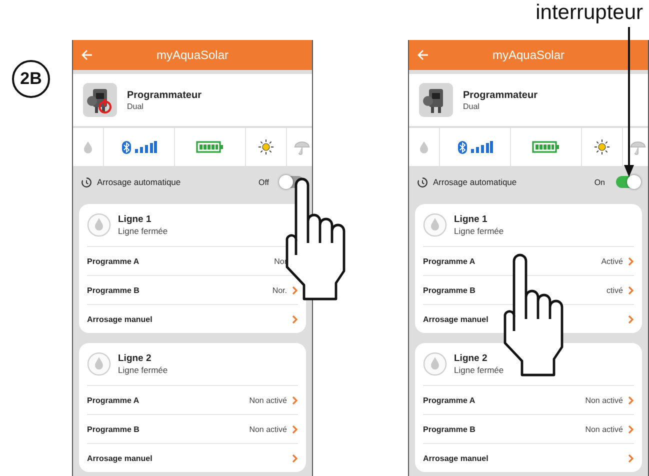 This screenshot has width=649, height=476. What do you see at coordinates (628, 182) in the screenshot?
I see `auto-watering-switch` at bounding box center [628, 182].